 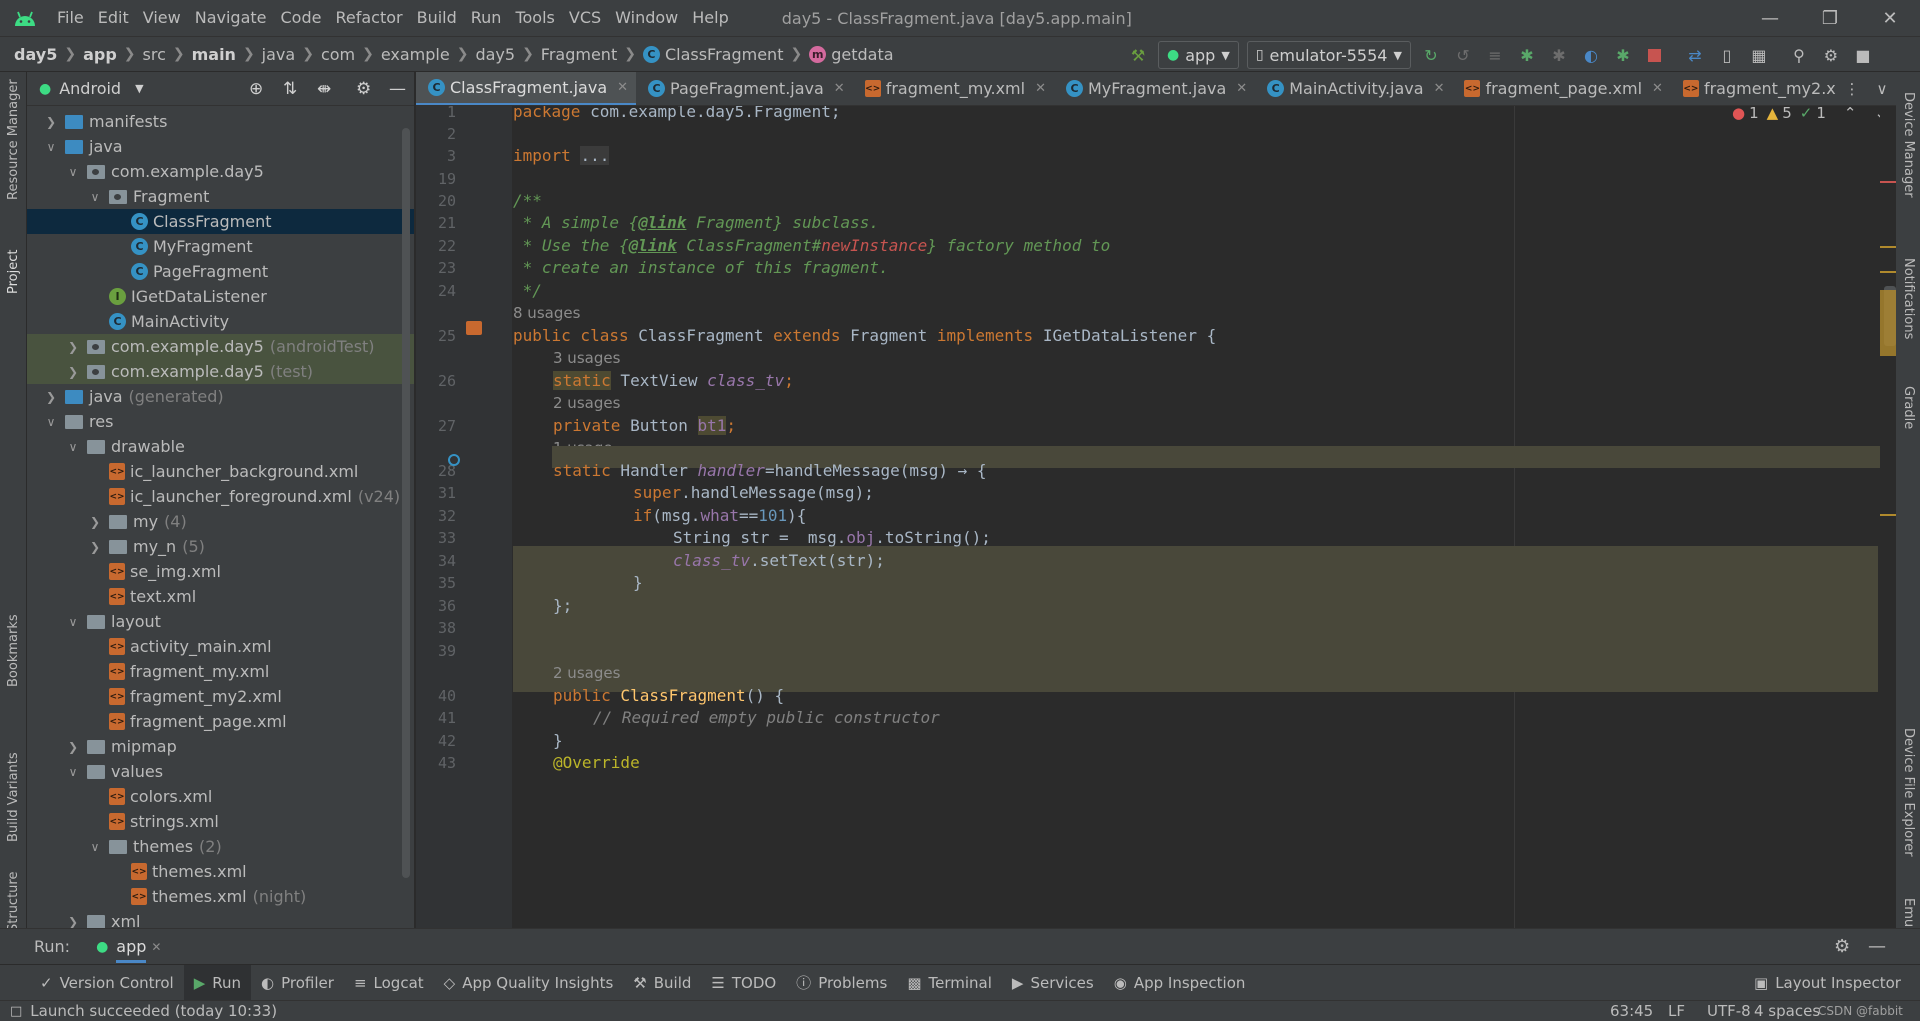 What do you see at coordinates (586, 403) in the screenshot?
I see `usages-hint: 2 usages` at bounding box center [586, 403].